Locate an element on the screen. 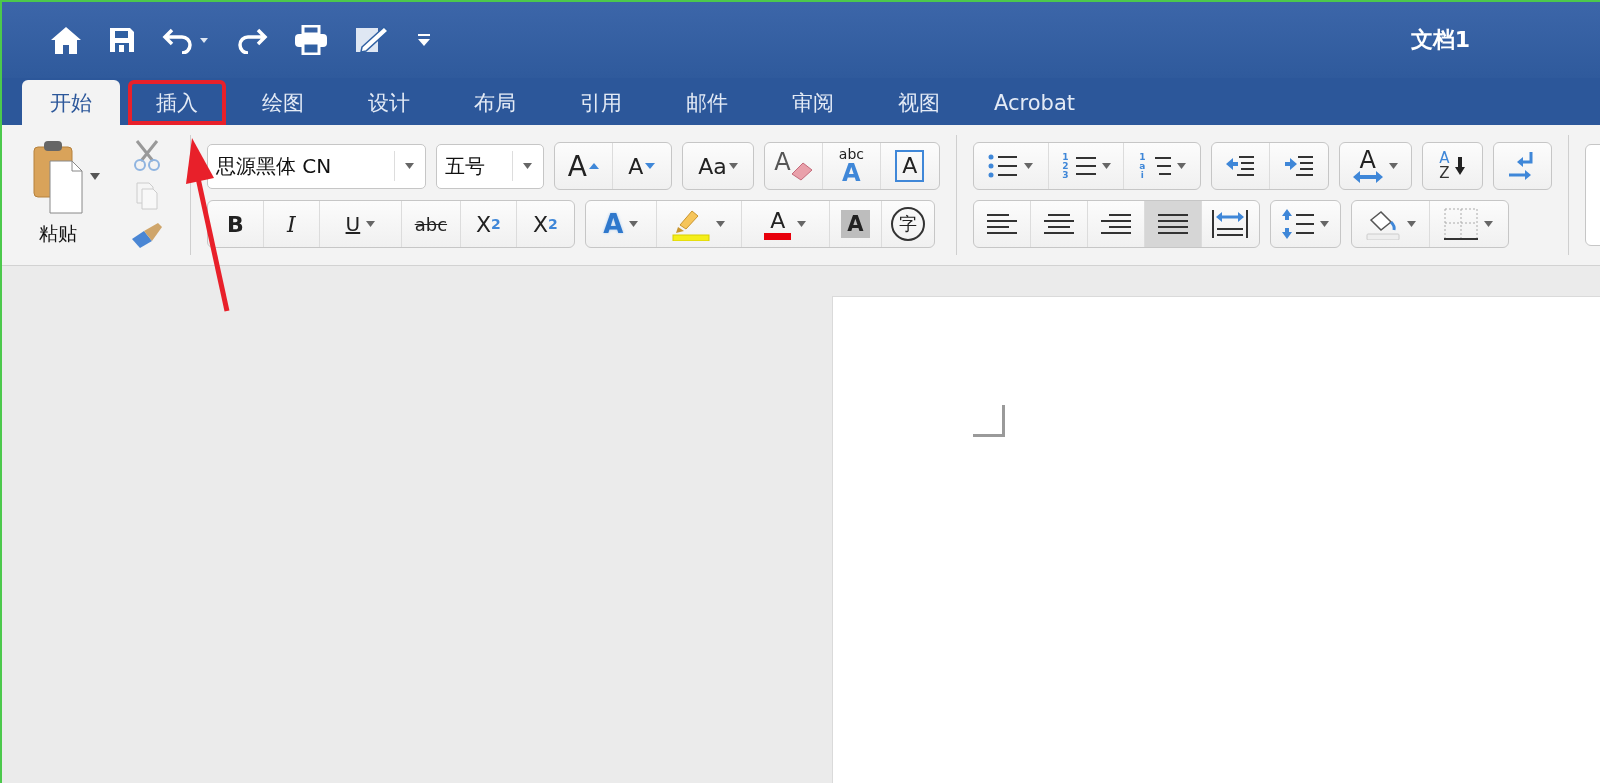 This screenshot has width=1600, height=783. down-arrow-icon is located at coordinates (1460, 166).